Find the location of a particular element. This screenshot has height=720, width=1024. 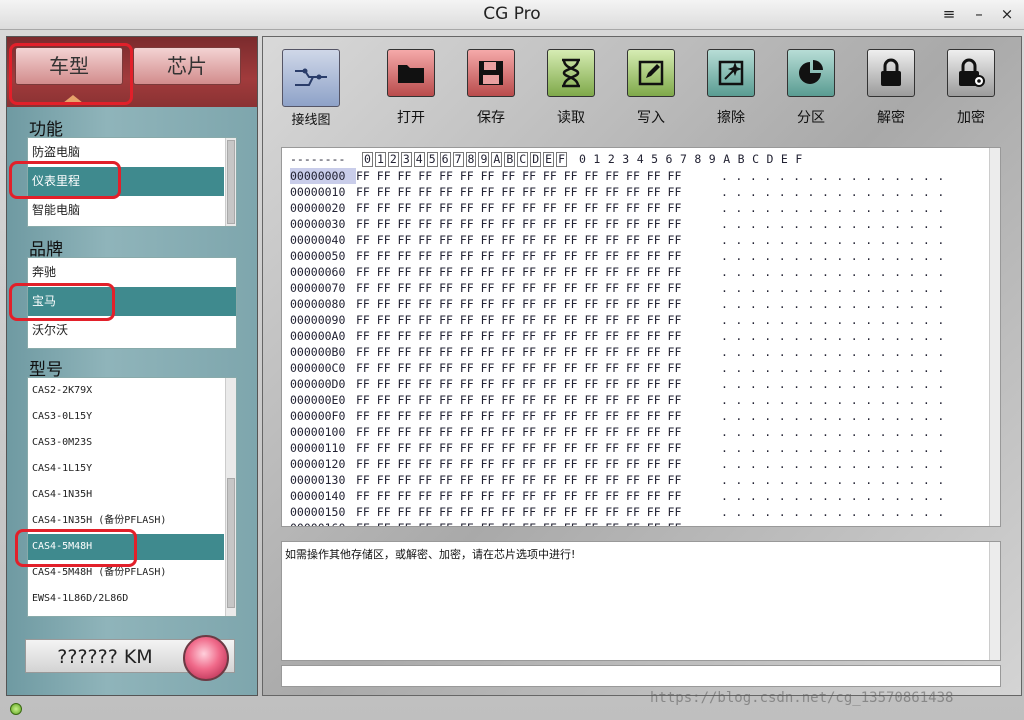

floppy-save-icon is located at coordinates (491, 73).